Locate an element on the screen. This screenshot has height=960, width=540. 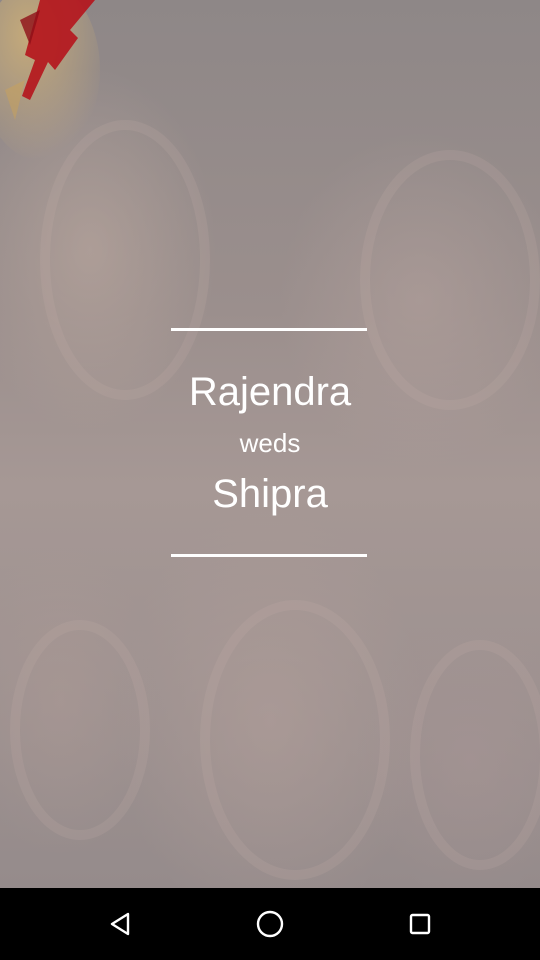
ribbon-decoration-icon is located at coordinates (50, 80).